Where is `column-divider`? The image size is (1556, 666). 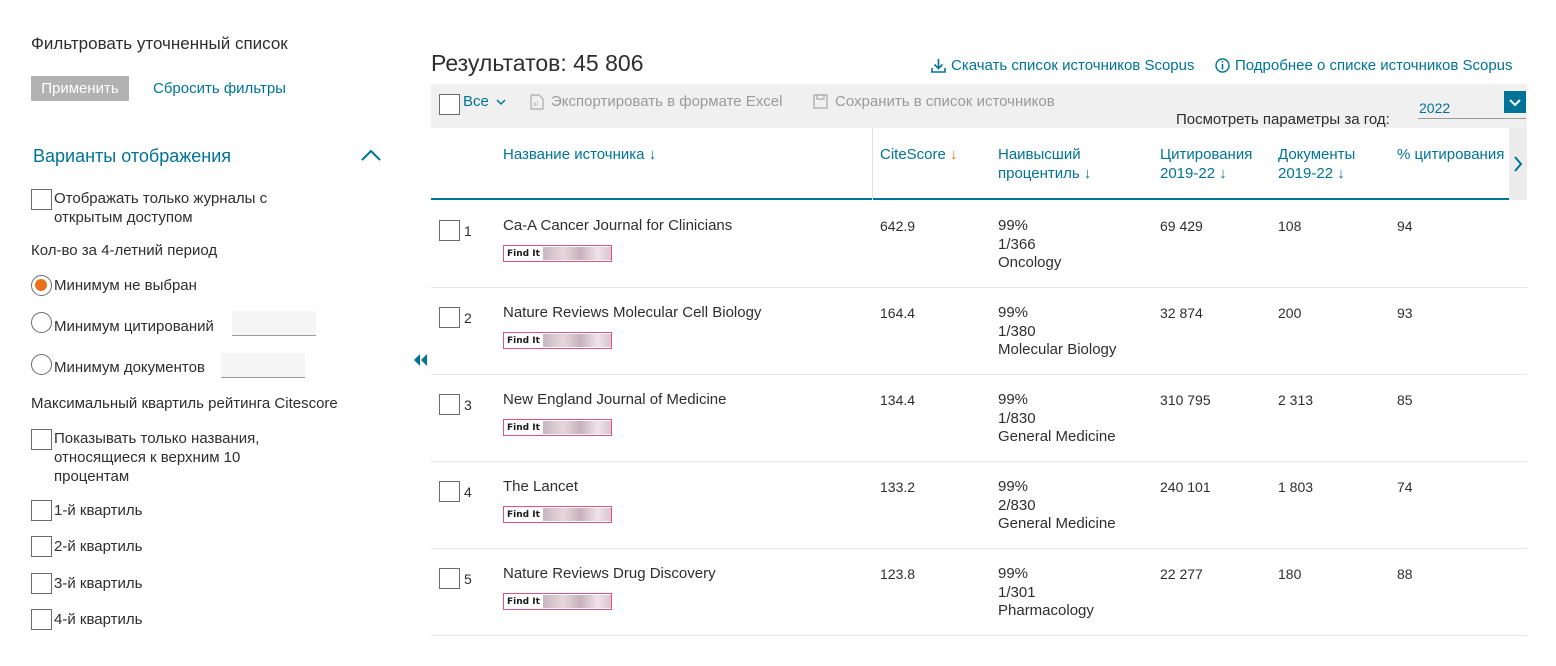
column-divider is located at coordinates (872, 164).